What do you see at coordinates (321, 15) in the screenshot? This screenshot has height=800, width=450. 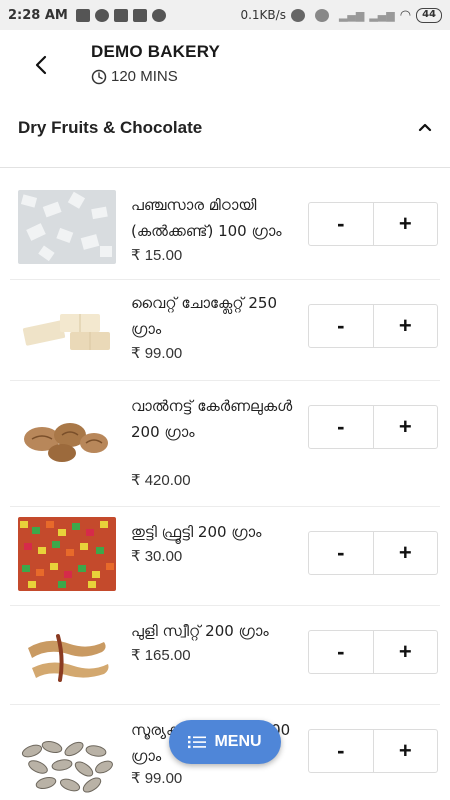 I see `alarm-icon` at bounding box center [321, 15].